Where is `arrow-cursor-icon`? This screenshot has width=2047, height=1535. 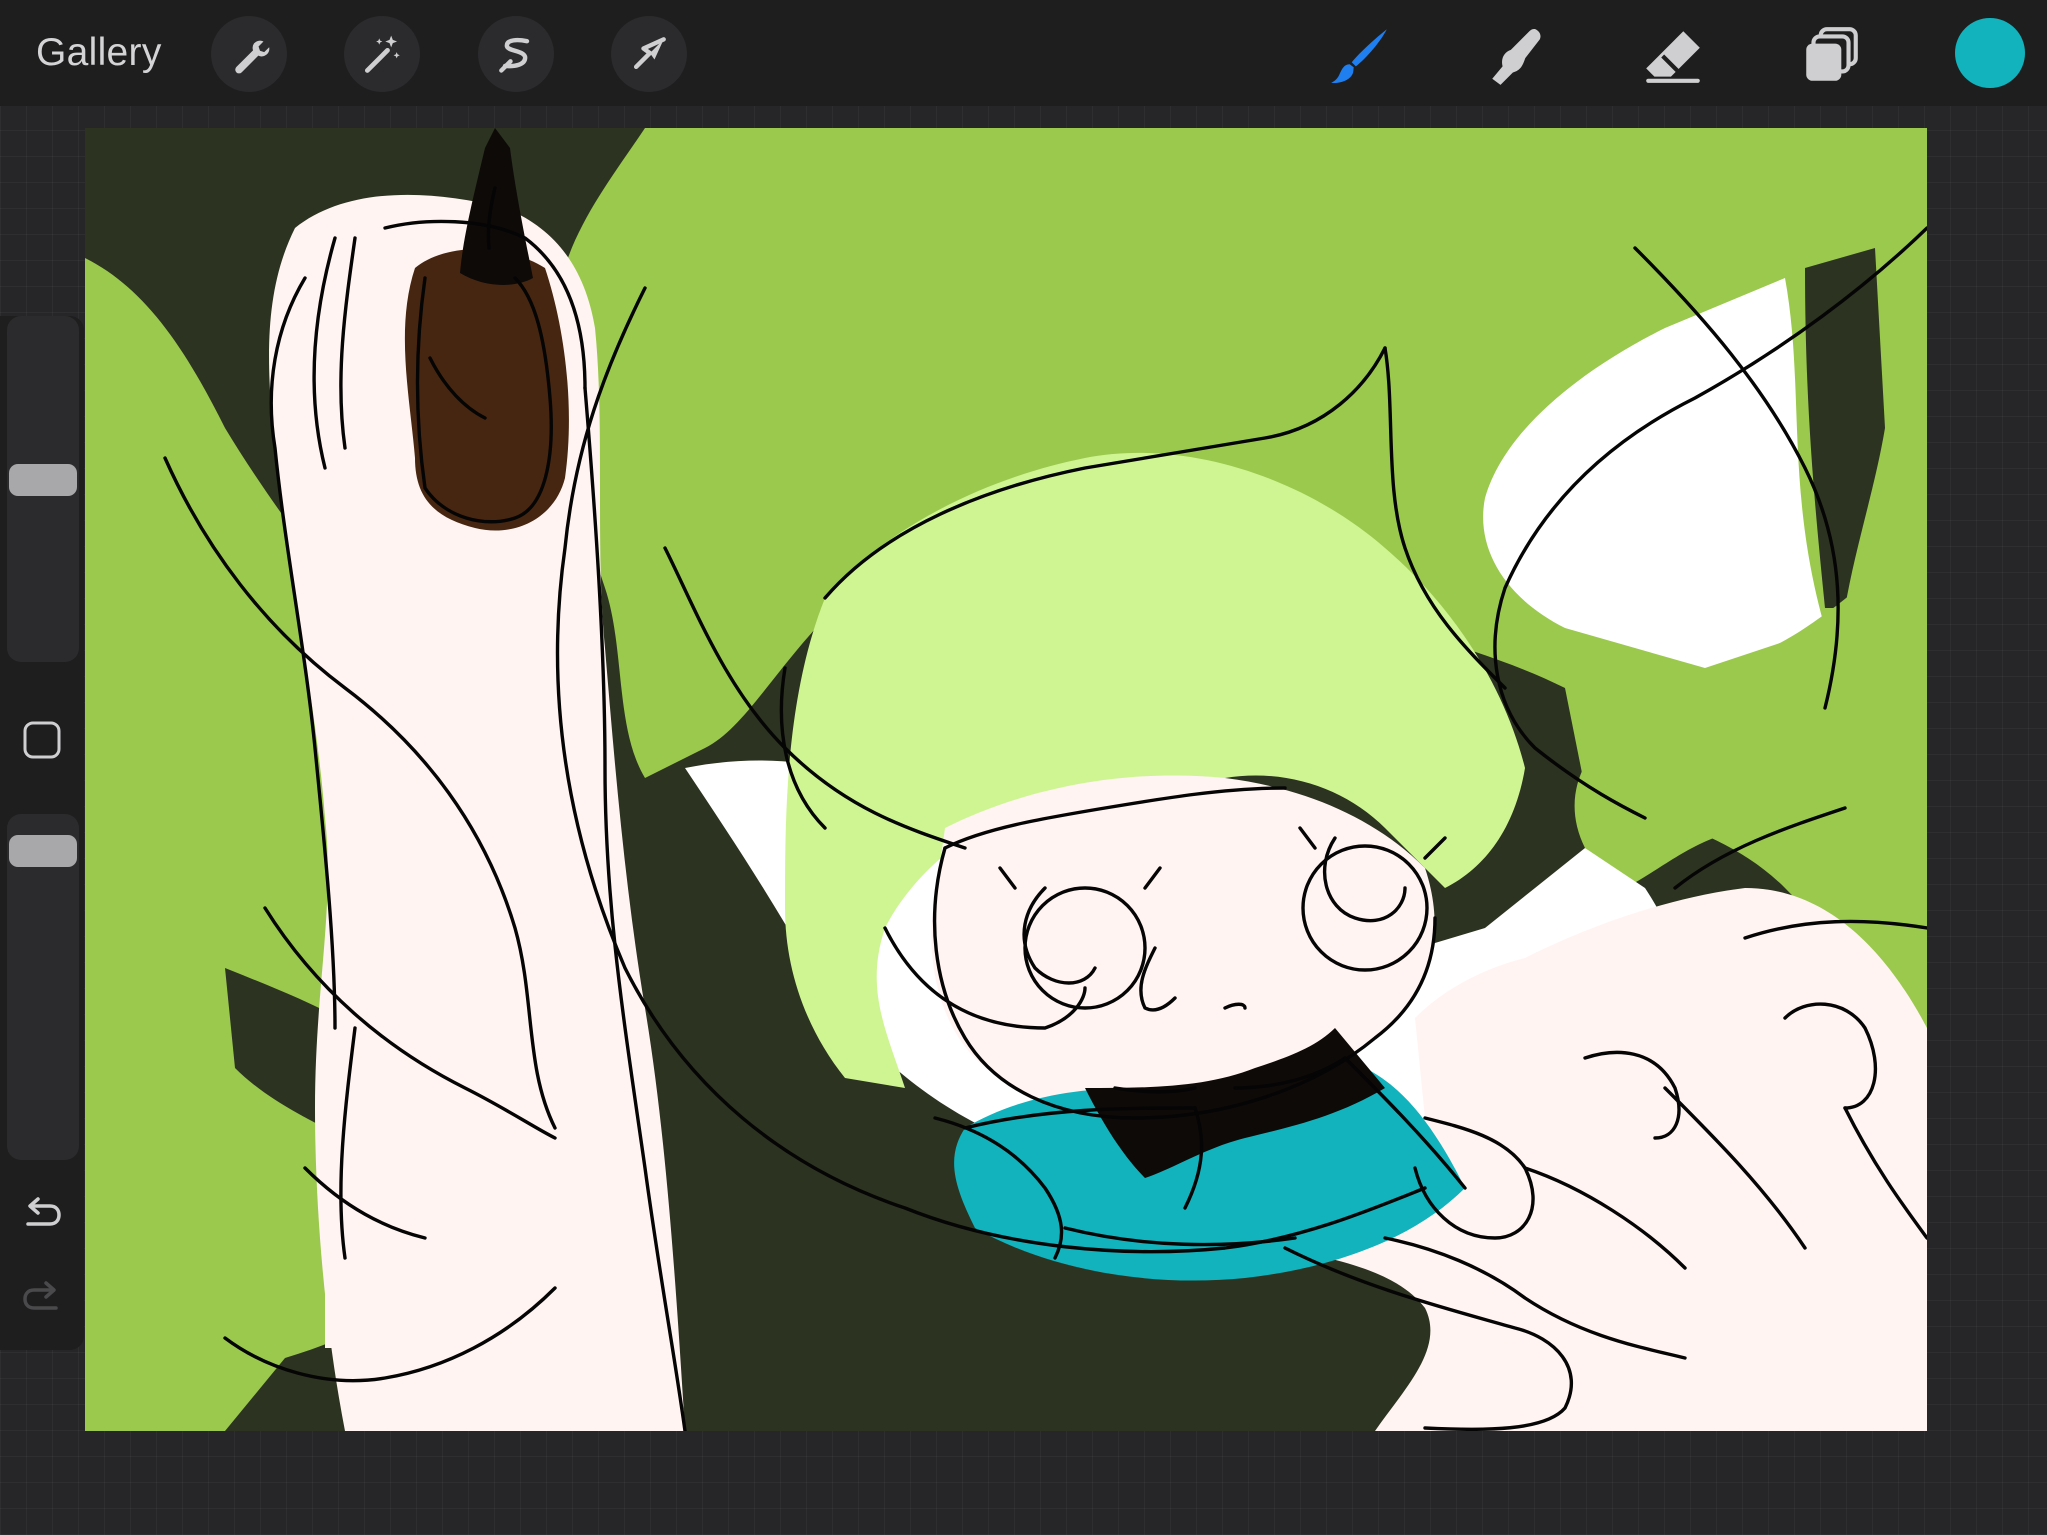
arrow-cursor-icon is located at coordinates (649, 53).